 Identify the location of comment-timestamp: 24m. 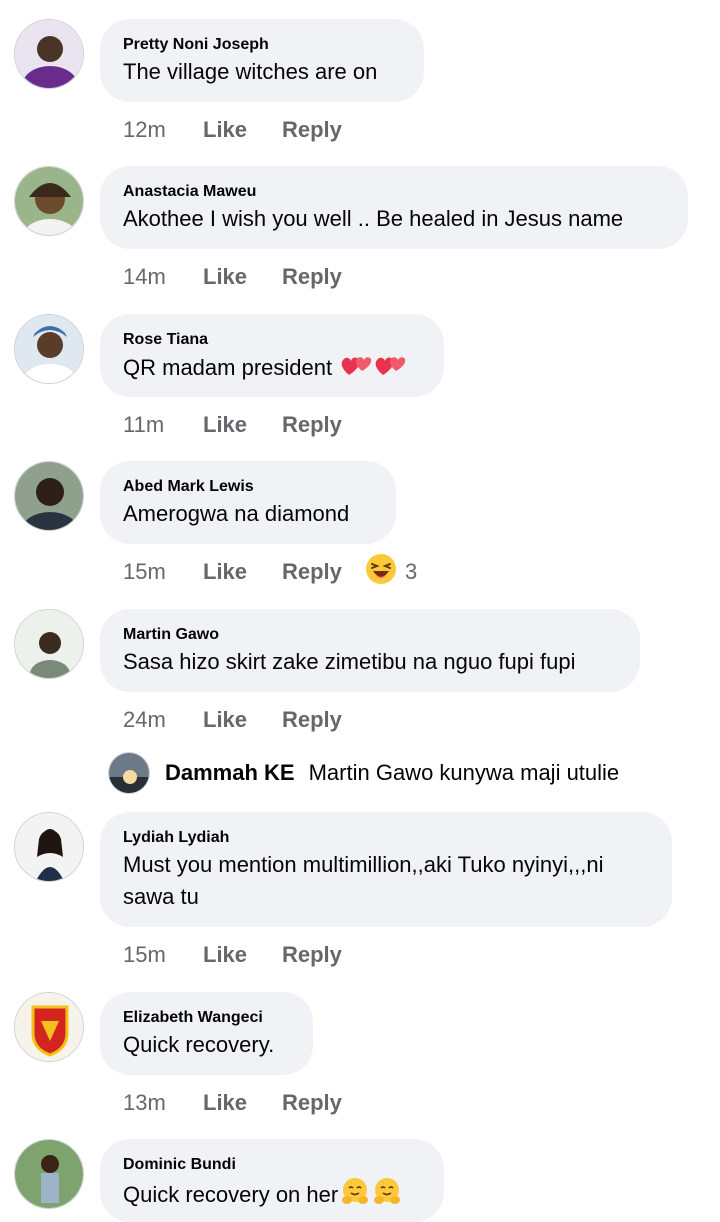
(163, 720).